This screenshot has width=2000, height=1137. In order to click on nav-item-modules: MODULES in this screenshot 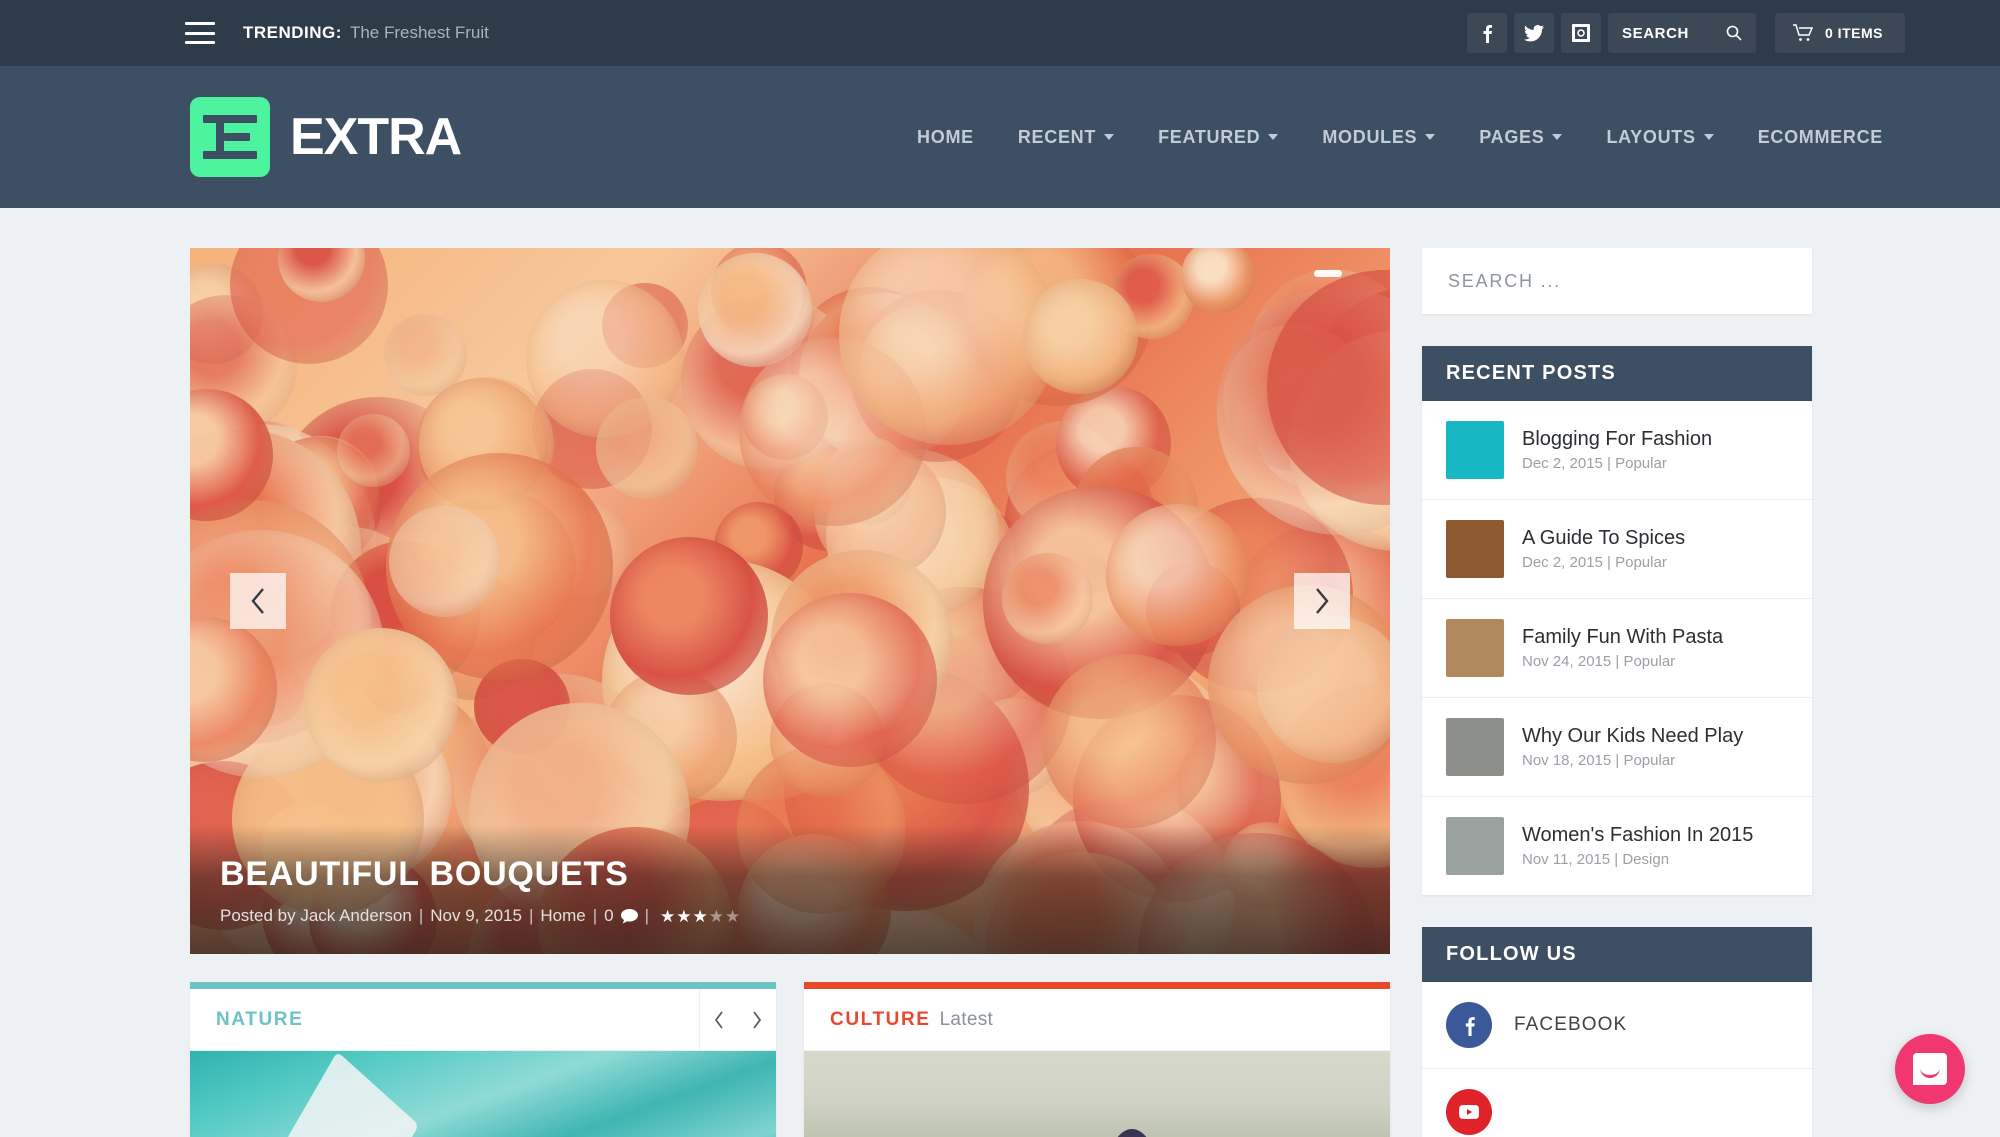, I will do `click(1378, 137)`.